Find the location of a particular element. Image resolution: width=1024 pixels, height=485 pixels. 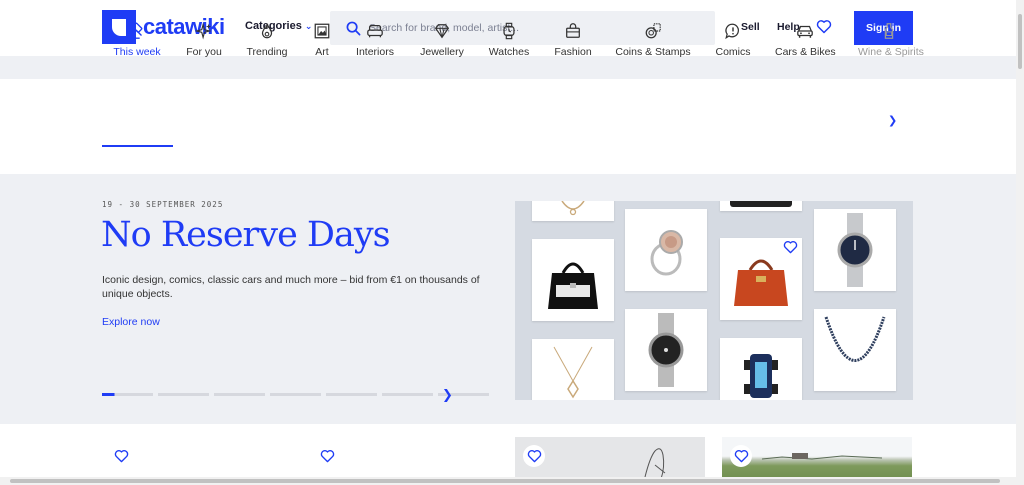

watch-icon is located at coordinates (509, 31).